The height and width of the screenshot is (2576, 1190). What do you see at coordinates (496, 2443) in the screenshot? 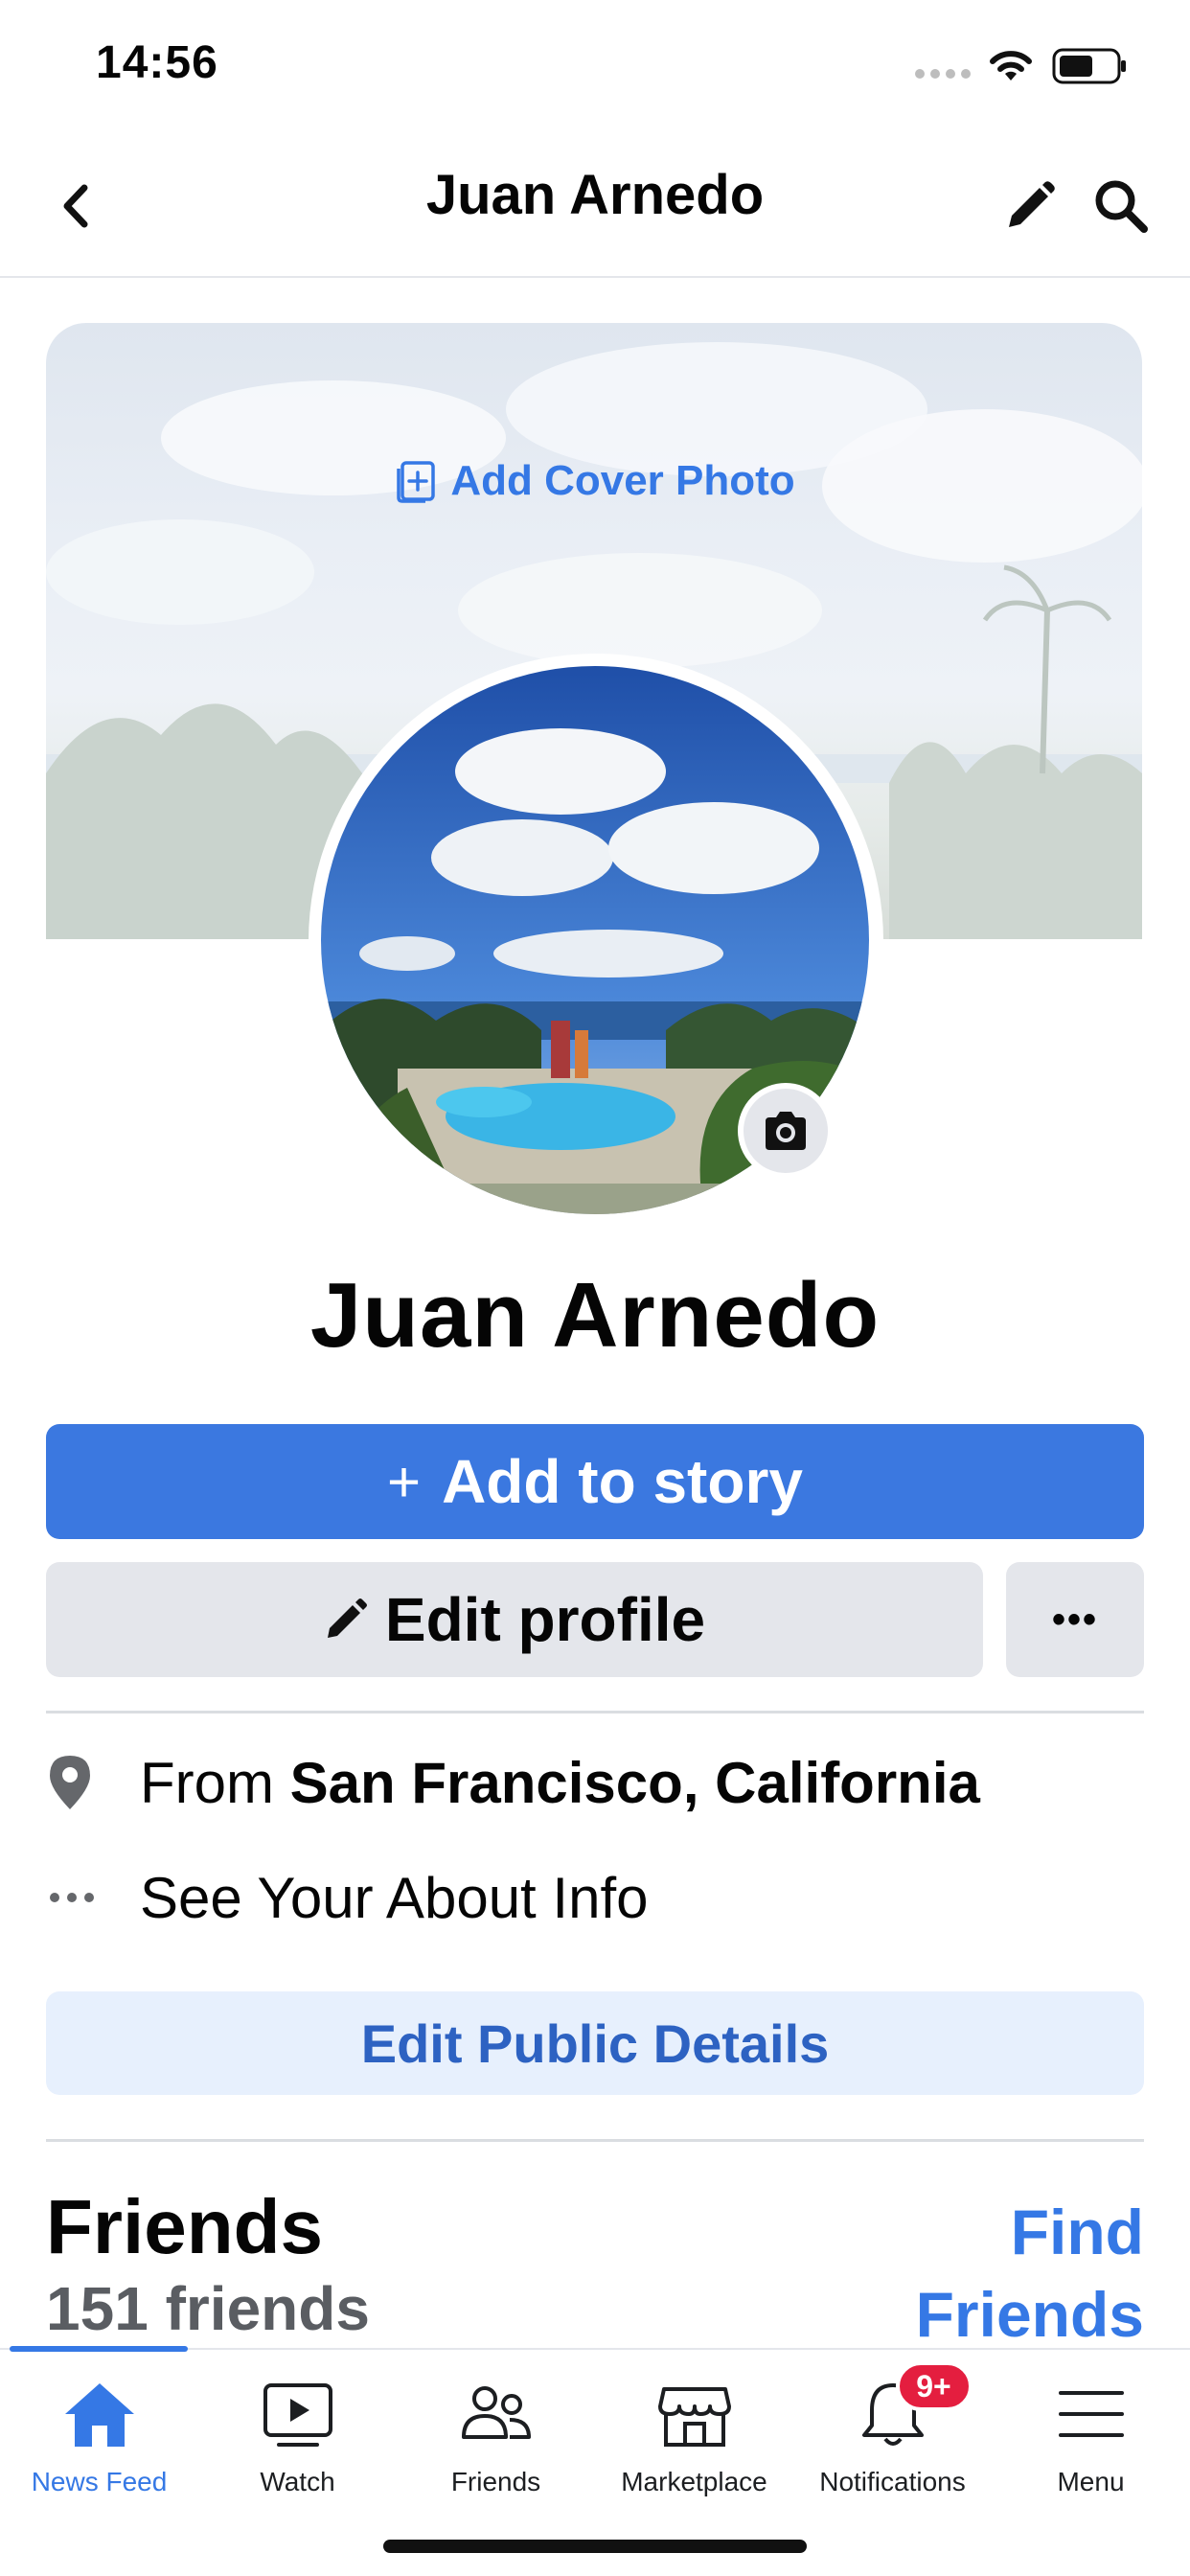
I see `tab-friends: Friends` at bounding box center [496, 2443].